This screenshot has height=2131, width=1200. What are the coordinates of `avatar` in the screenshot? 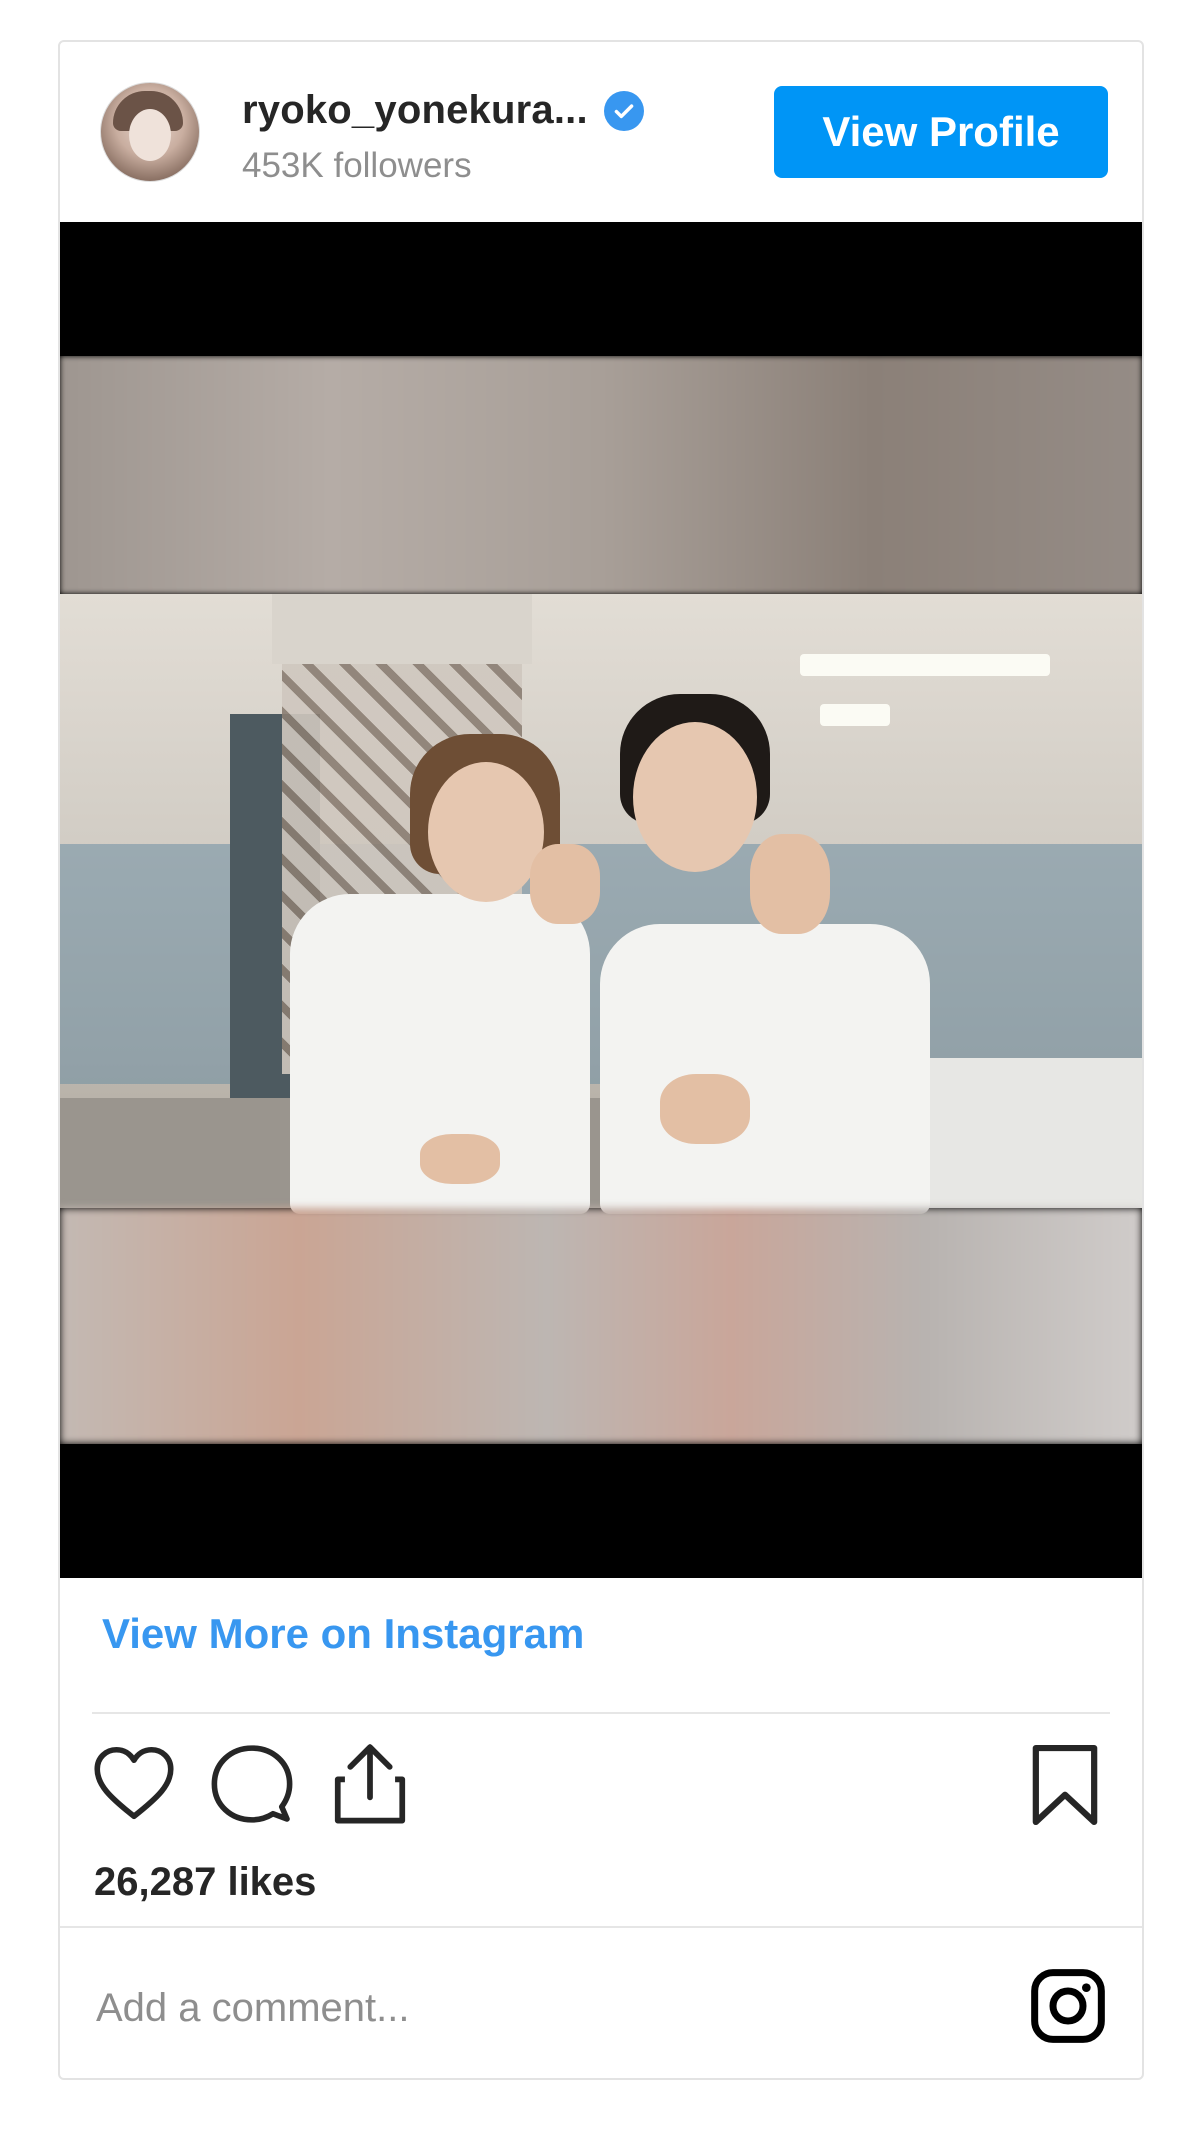 It's located at (150, 132).